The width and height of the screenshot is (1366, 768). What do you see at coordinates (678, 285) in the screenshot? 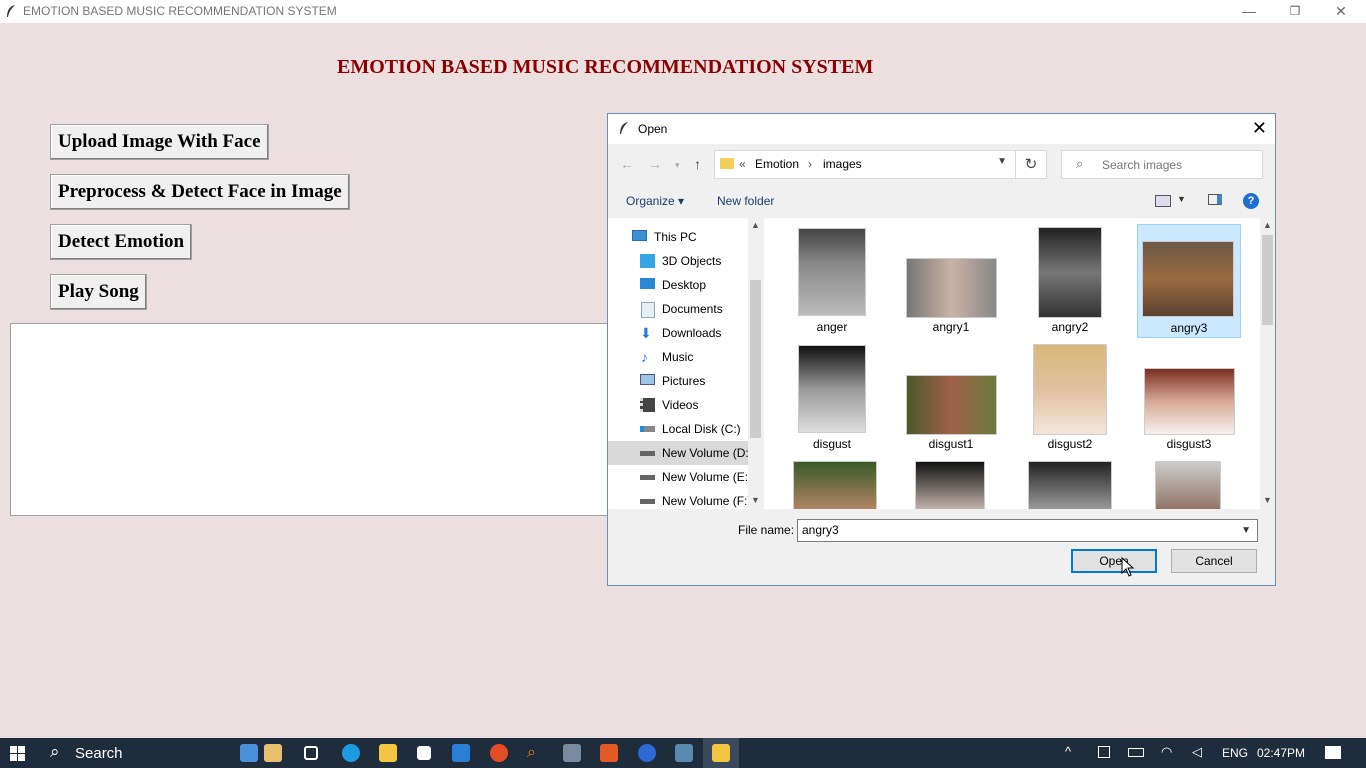
I see `nav-item-desktop: Desktop` at bounding box center [678, 285].